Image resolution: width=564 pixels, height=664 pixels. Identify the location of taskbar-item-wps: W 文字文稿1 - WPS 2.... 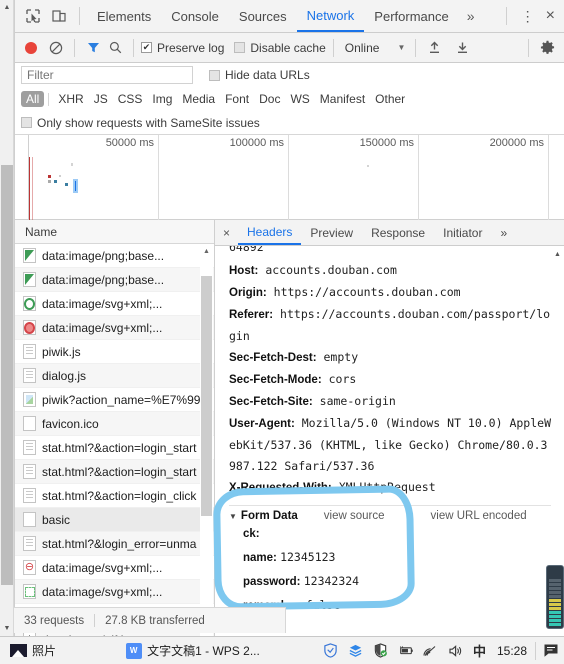
(192, 651).